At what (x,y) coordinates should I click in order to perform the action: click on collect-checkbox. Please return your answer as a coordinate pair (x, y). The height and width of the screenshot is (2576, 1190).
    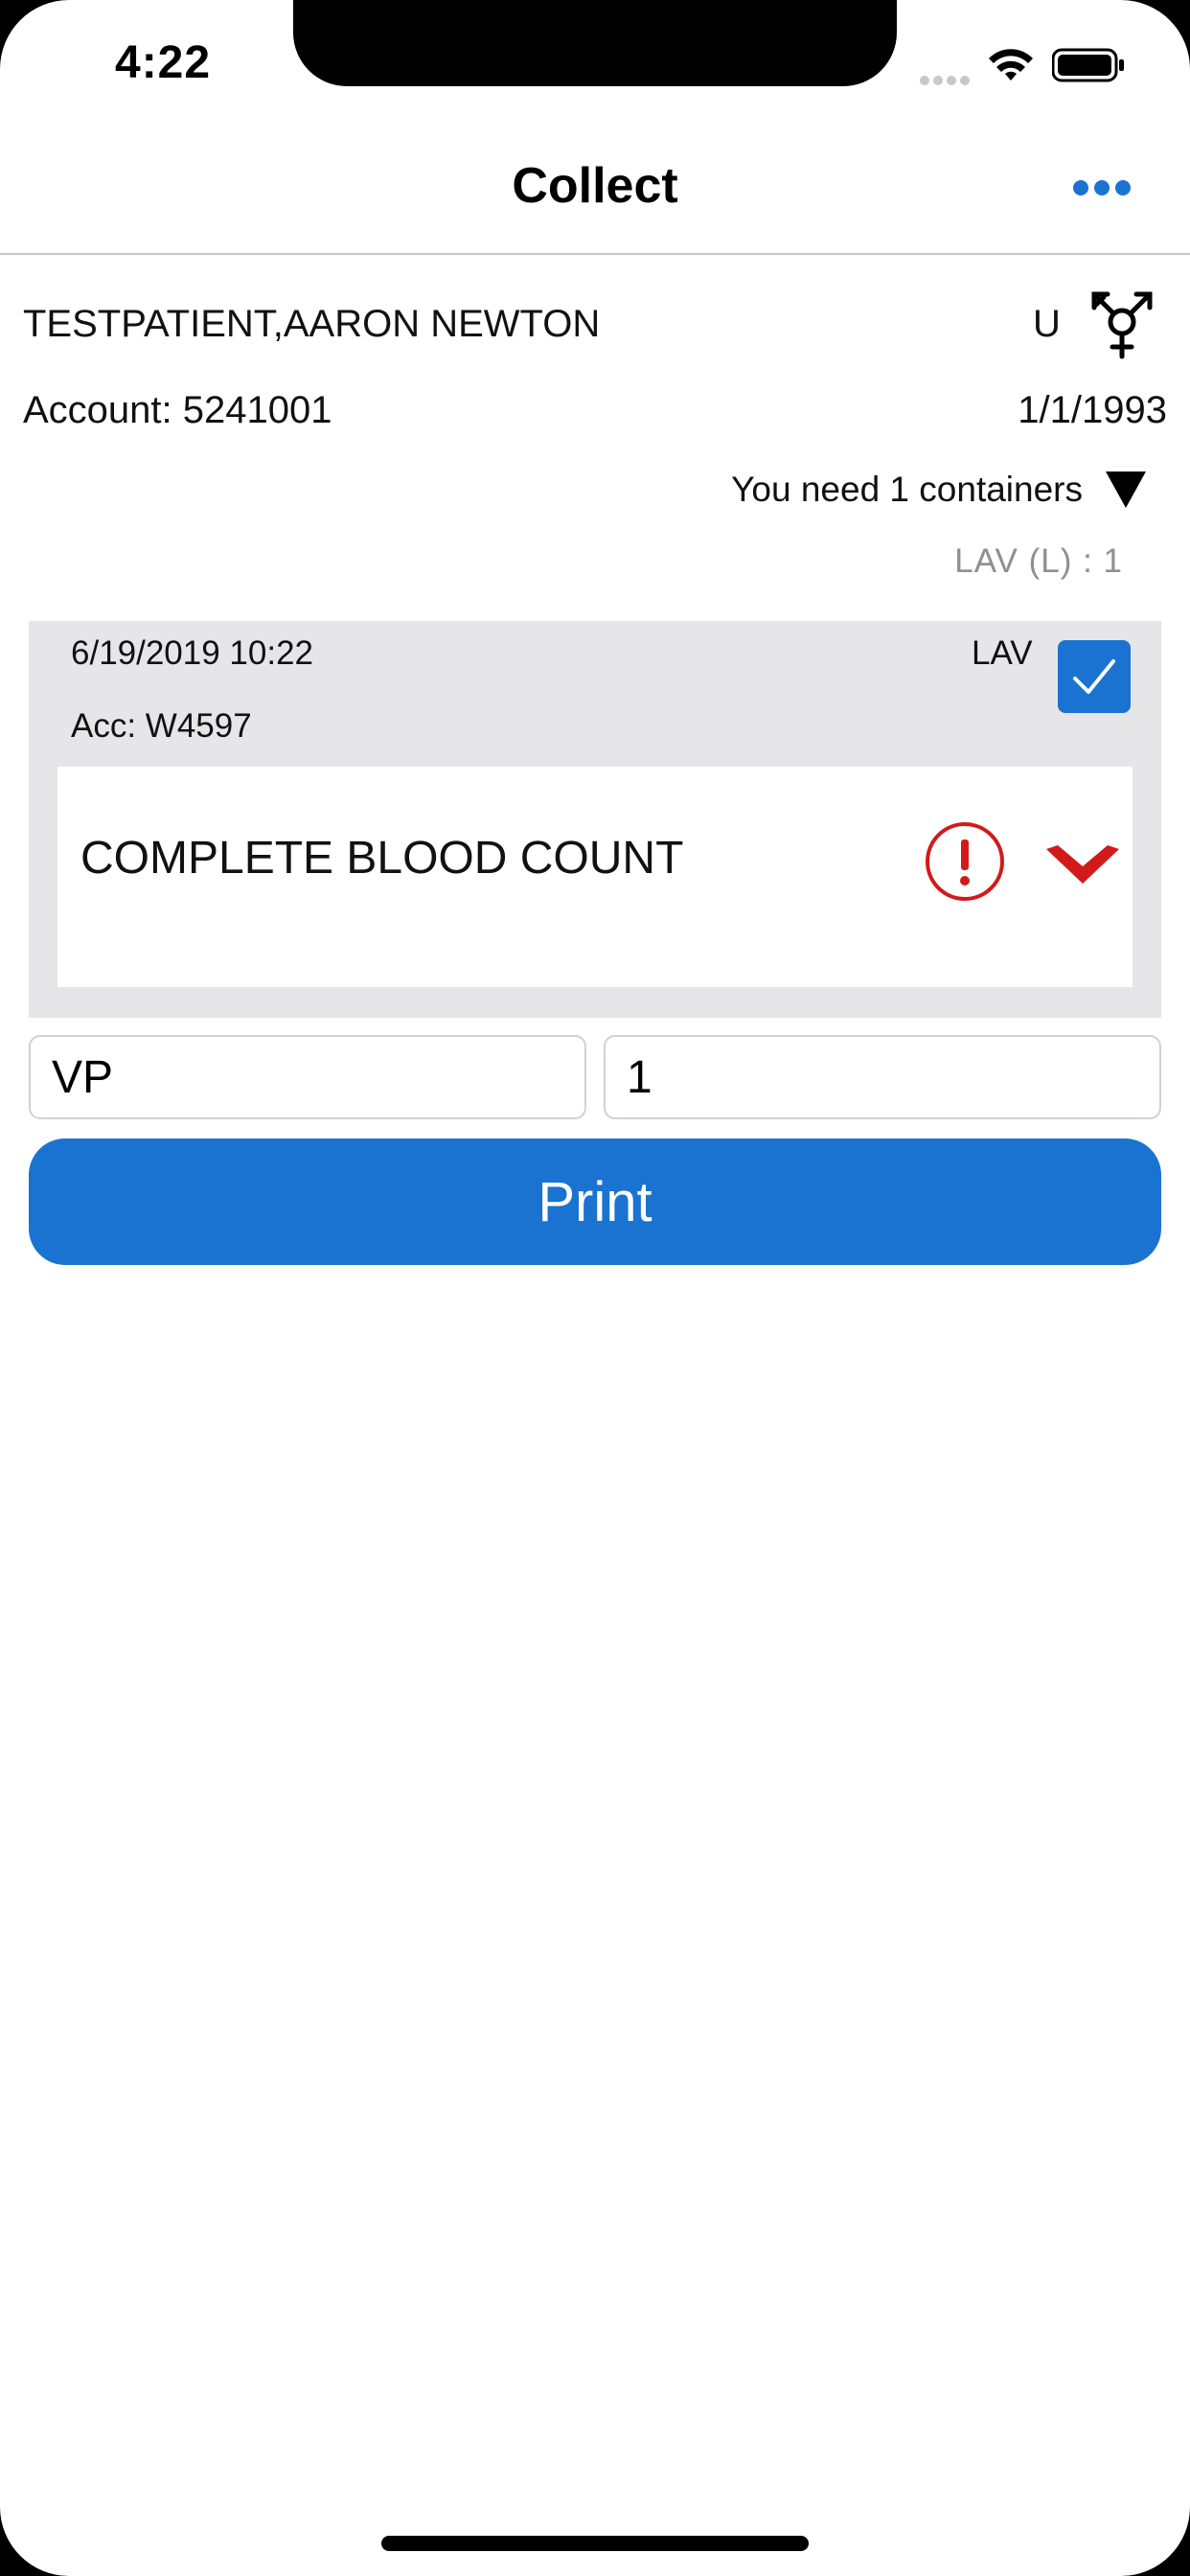
    Looking at the image, I should click on (1095, 676).